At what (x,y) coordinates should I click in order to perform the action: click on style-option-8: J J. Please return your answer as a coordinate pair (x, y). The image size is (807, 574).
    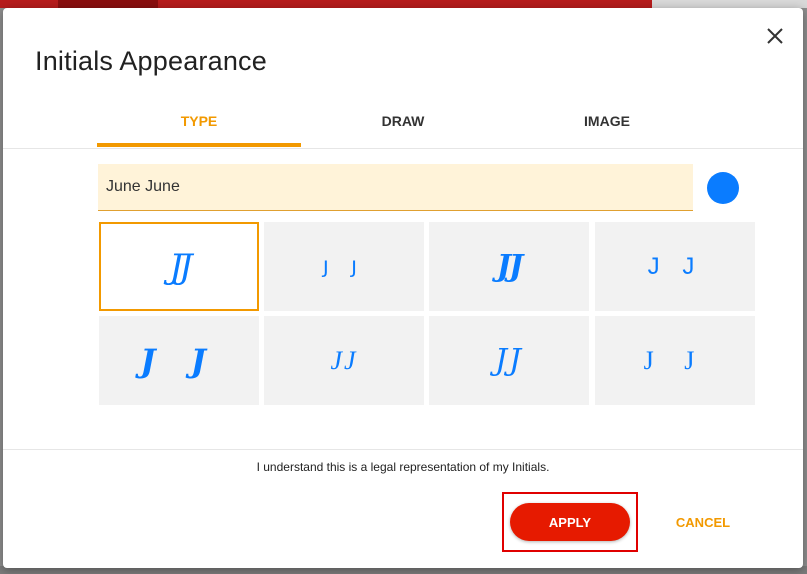
    Looking at the image, I should click on (675, 360).